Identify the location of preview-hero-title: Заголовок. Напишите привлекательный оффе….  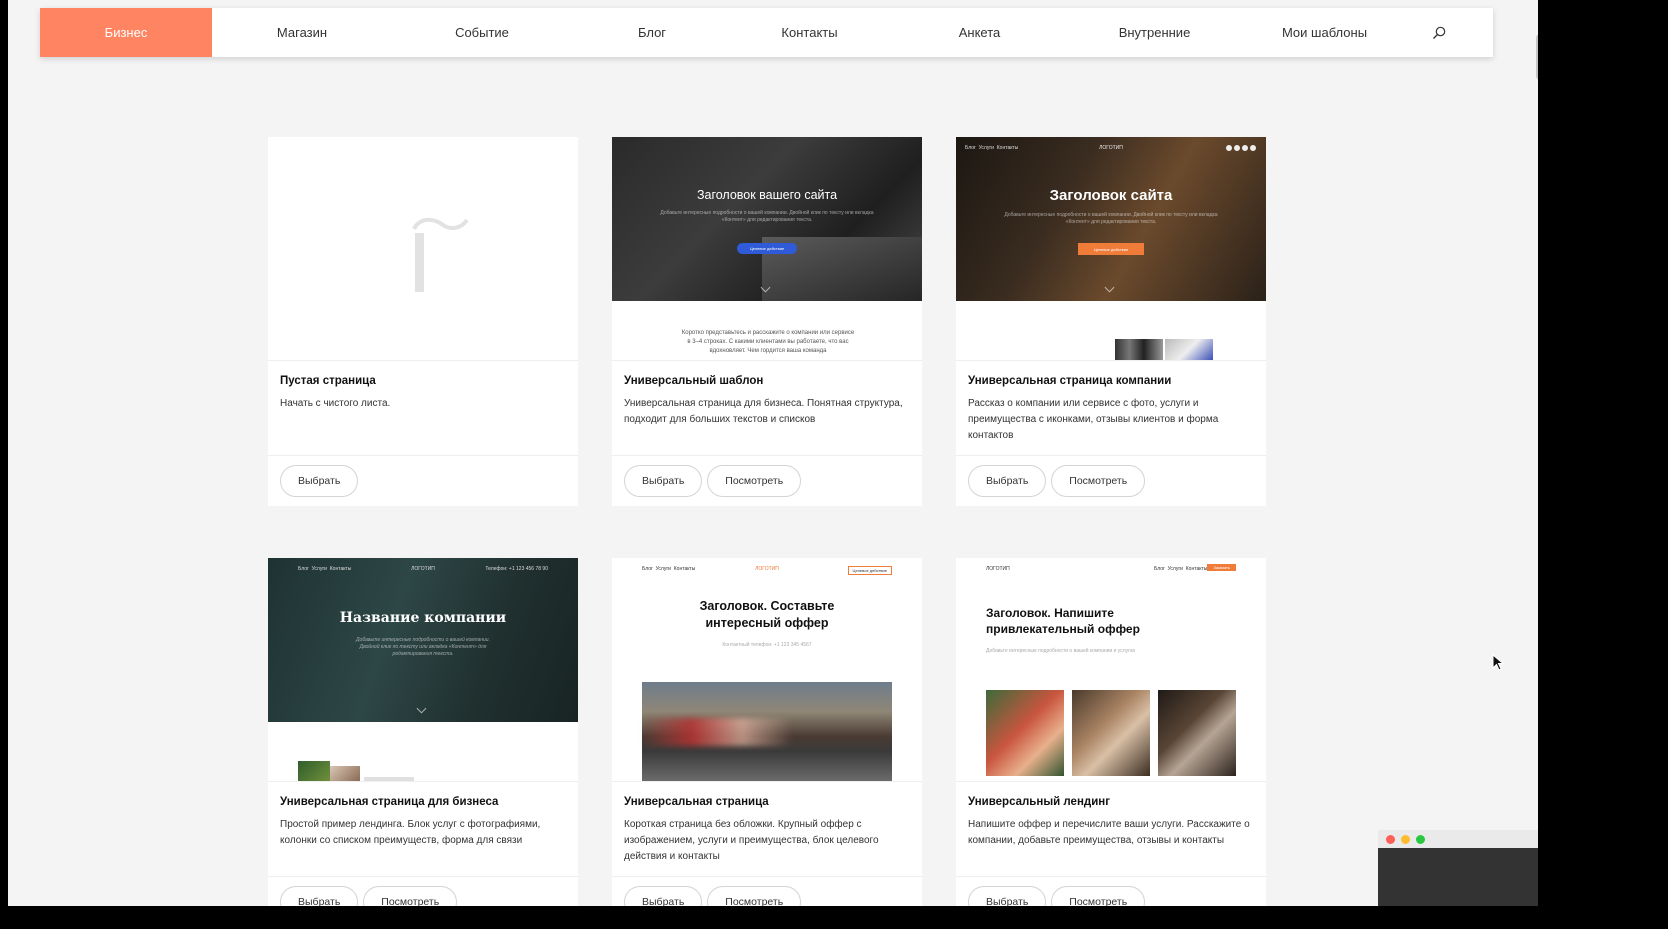
(1063, 621).